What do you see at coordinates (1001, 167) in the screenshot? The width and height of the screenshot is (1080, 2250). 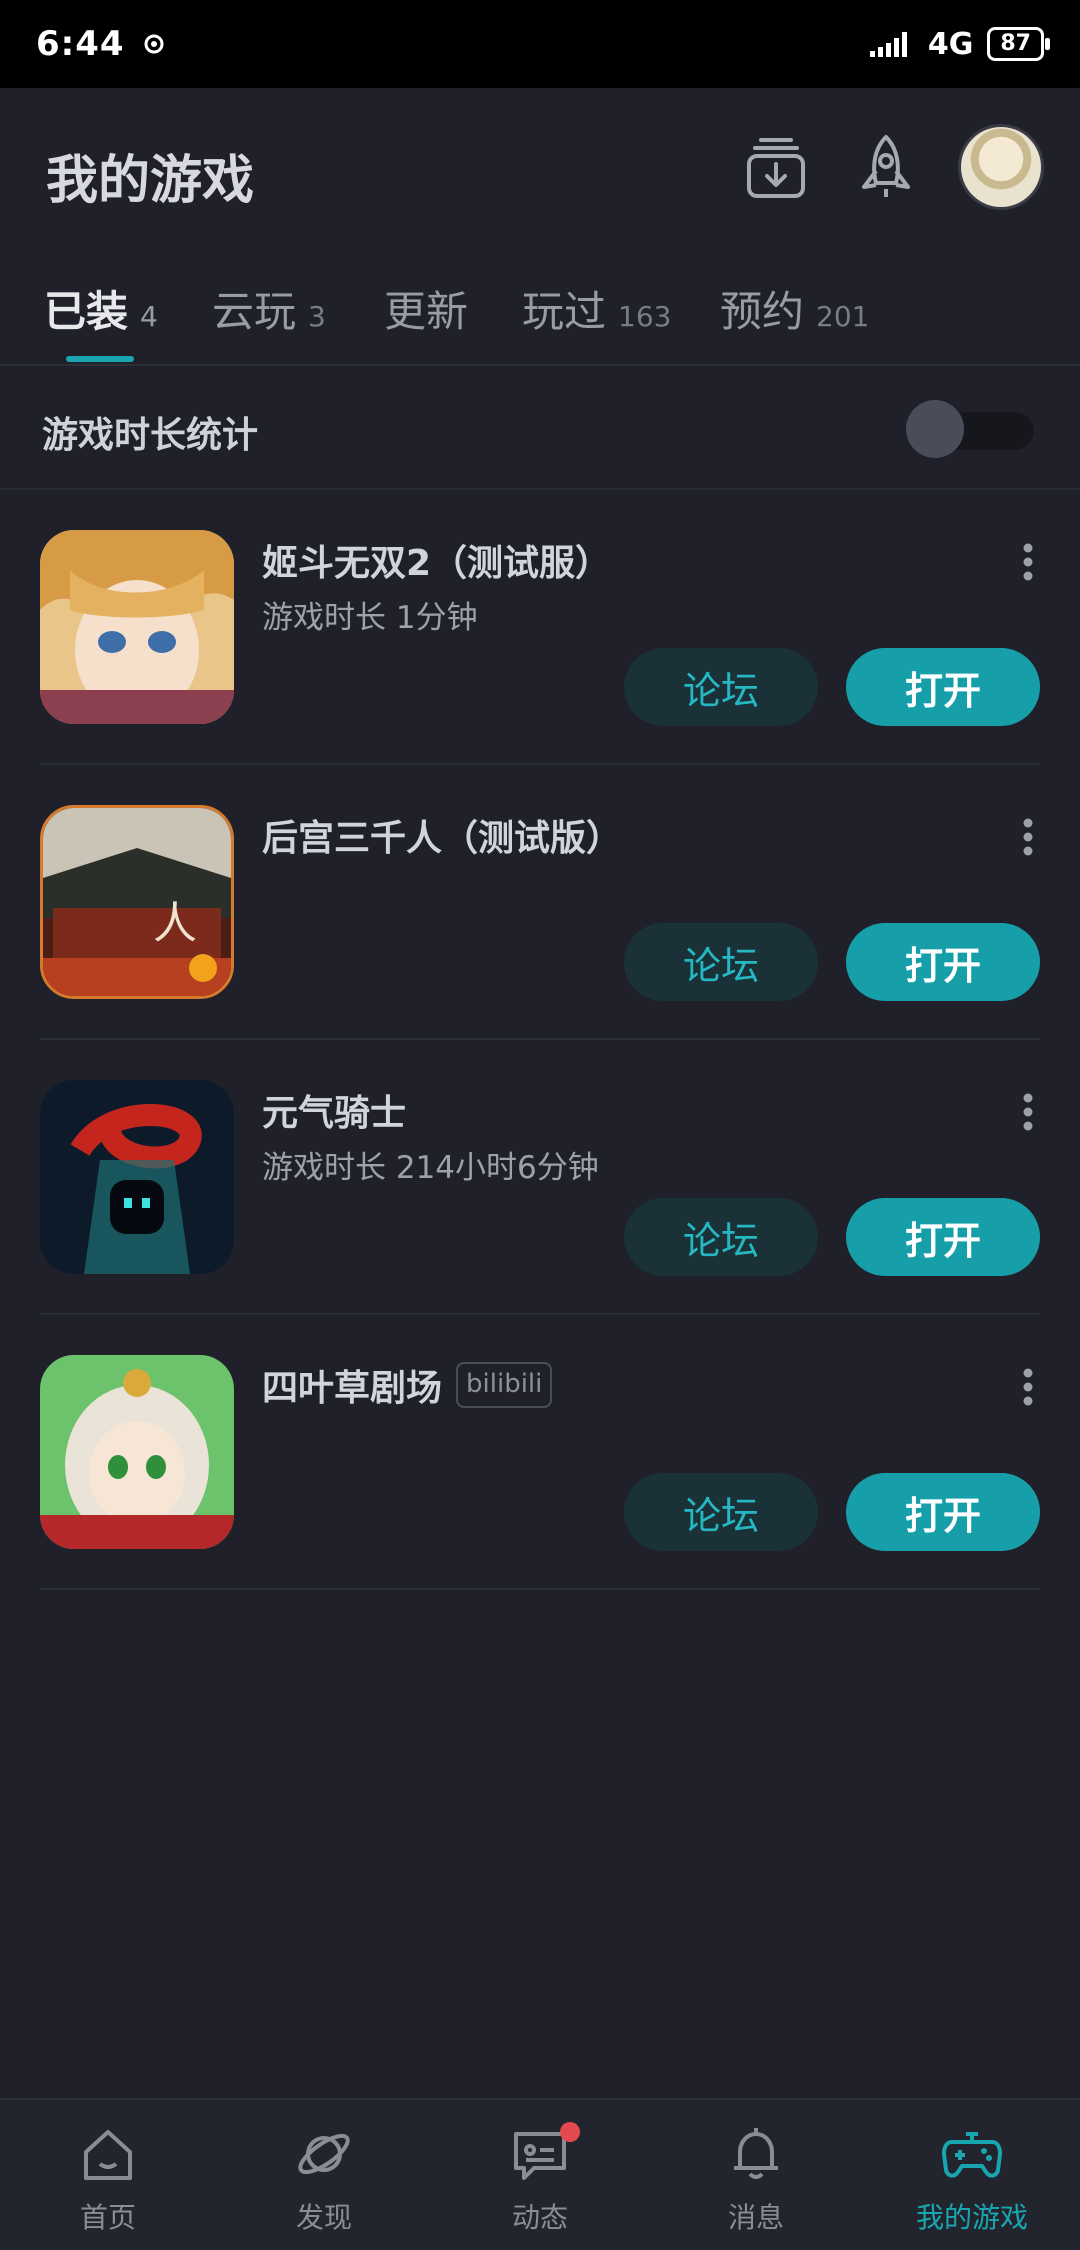 I see `user-avatar` at bounding box center [1001, 167].